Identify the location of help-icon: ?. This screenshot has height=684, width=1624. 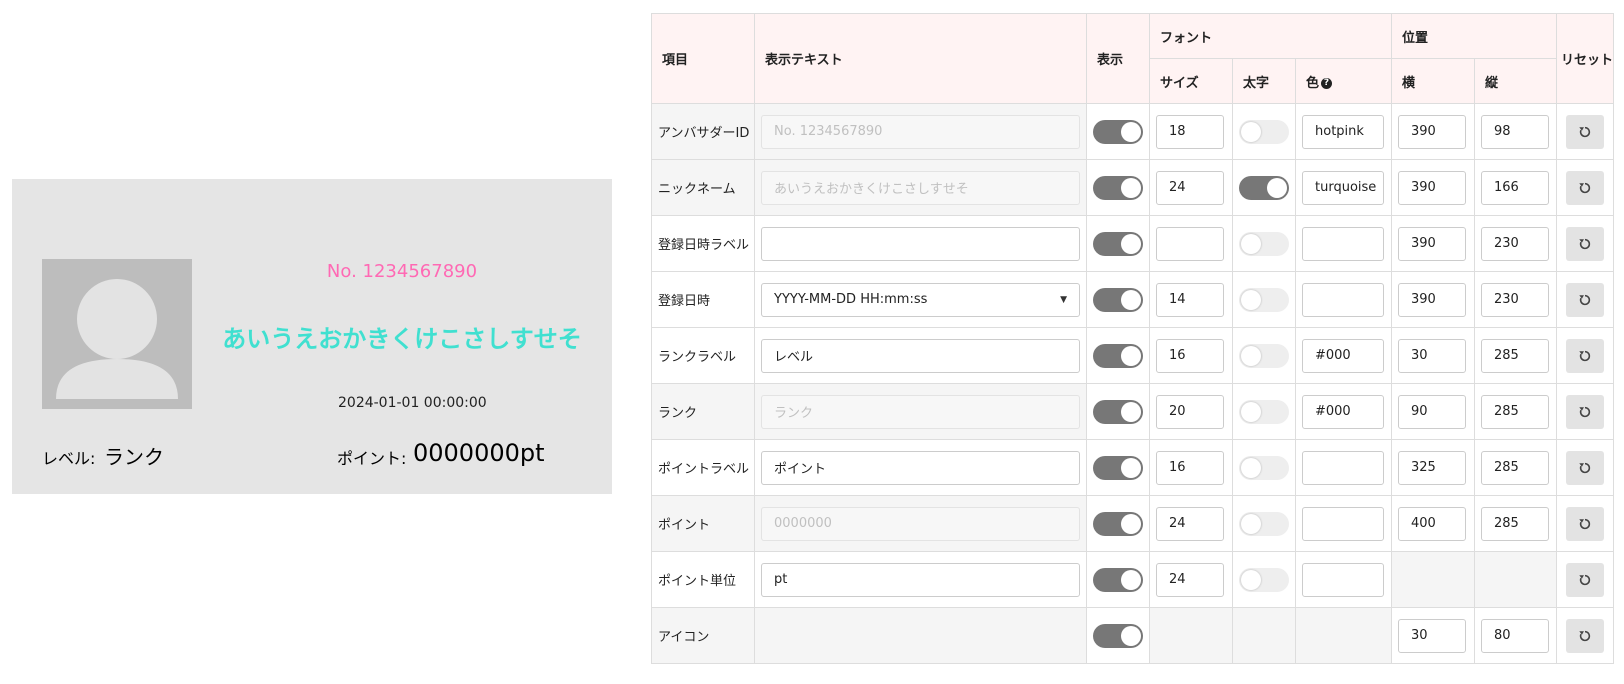
(1327, 83).